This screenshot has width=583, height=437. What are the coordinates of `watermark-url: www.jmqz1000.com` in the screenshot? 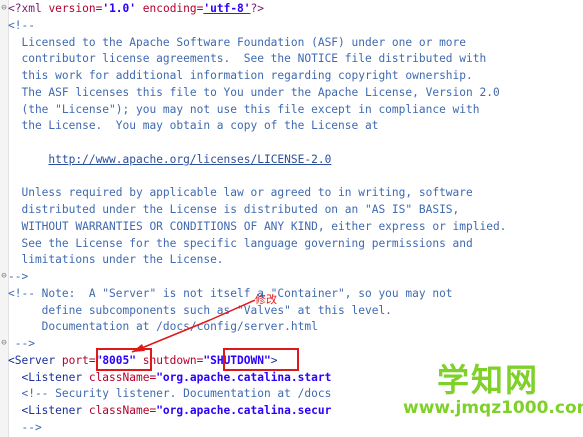 It's located at (493, 408).